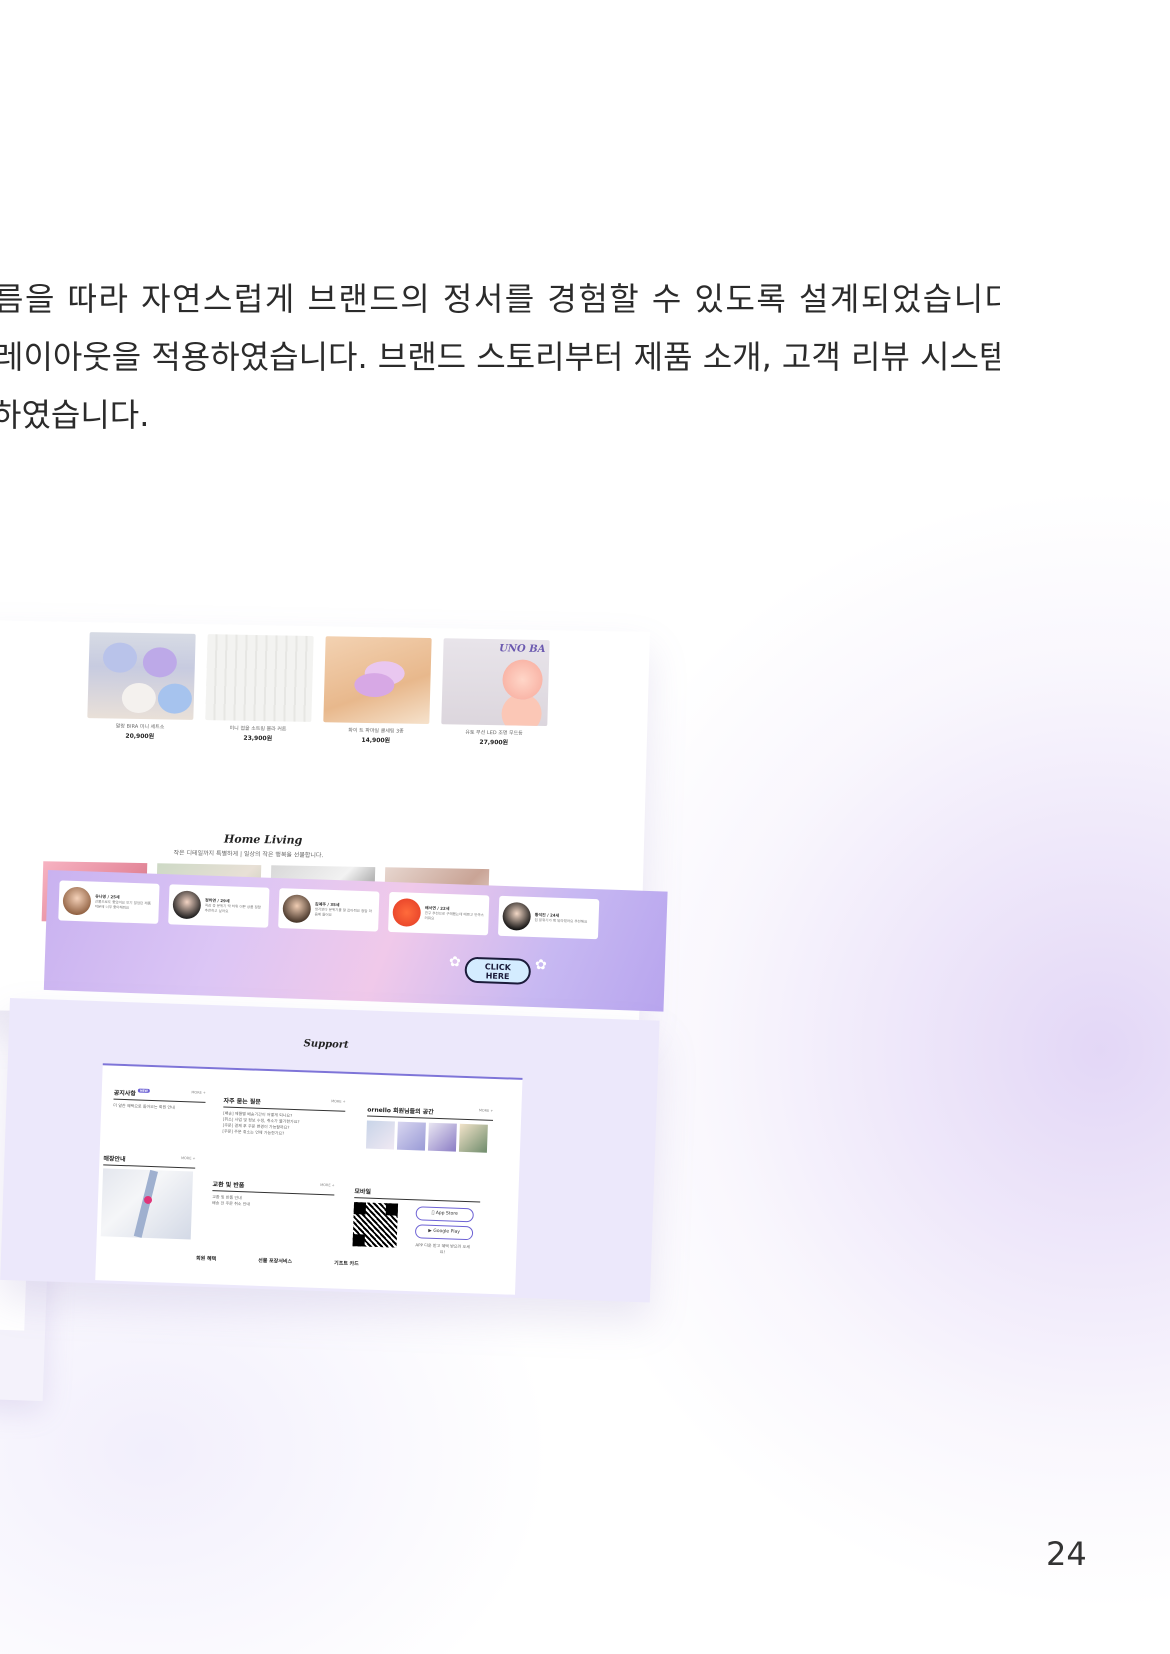  What do you see at coordinates (522, 649) in the screenshot?
I see `product-brand-logo: UNO BA` at bounding box center [522, 649].